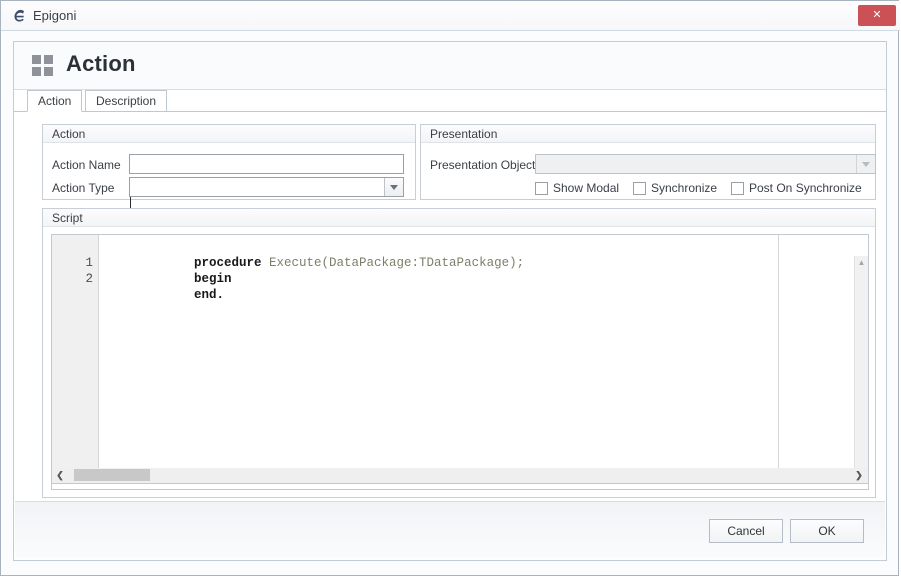 The width and height of the screenshot is (901, 578). Describe the element at coordinates (827, 531) in the screenshot. I see `ok-button: OK` at that location.